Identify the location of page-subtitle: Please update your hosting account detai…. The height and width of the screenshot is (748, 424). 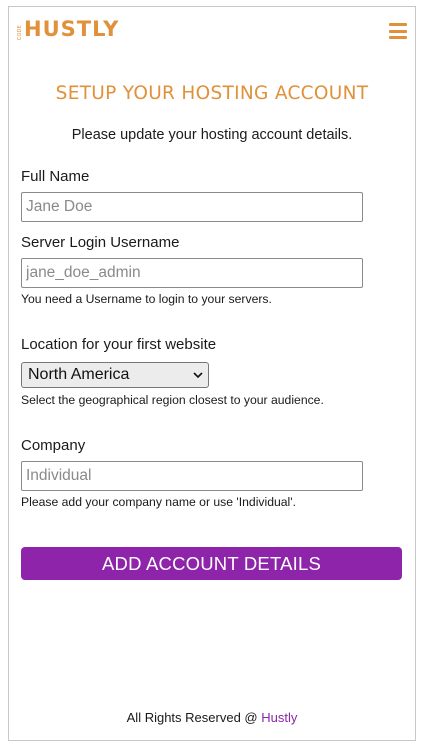
(212, 135).